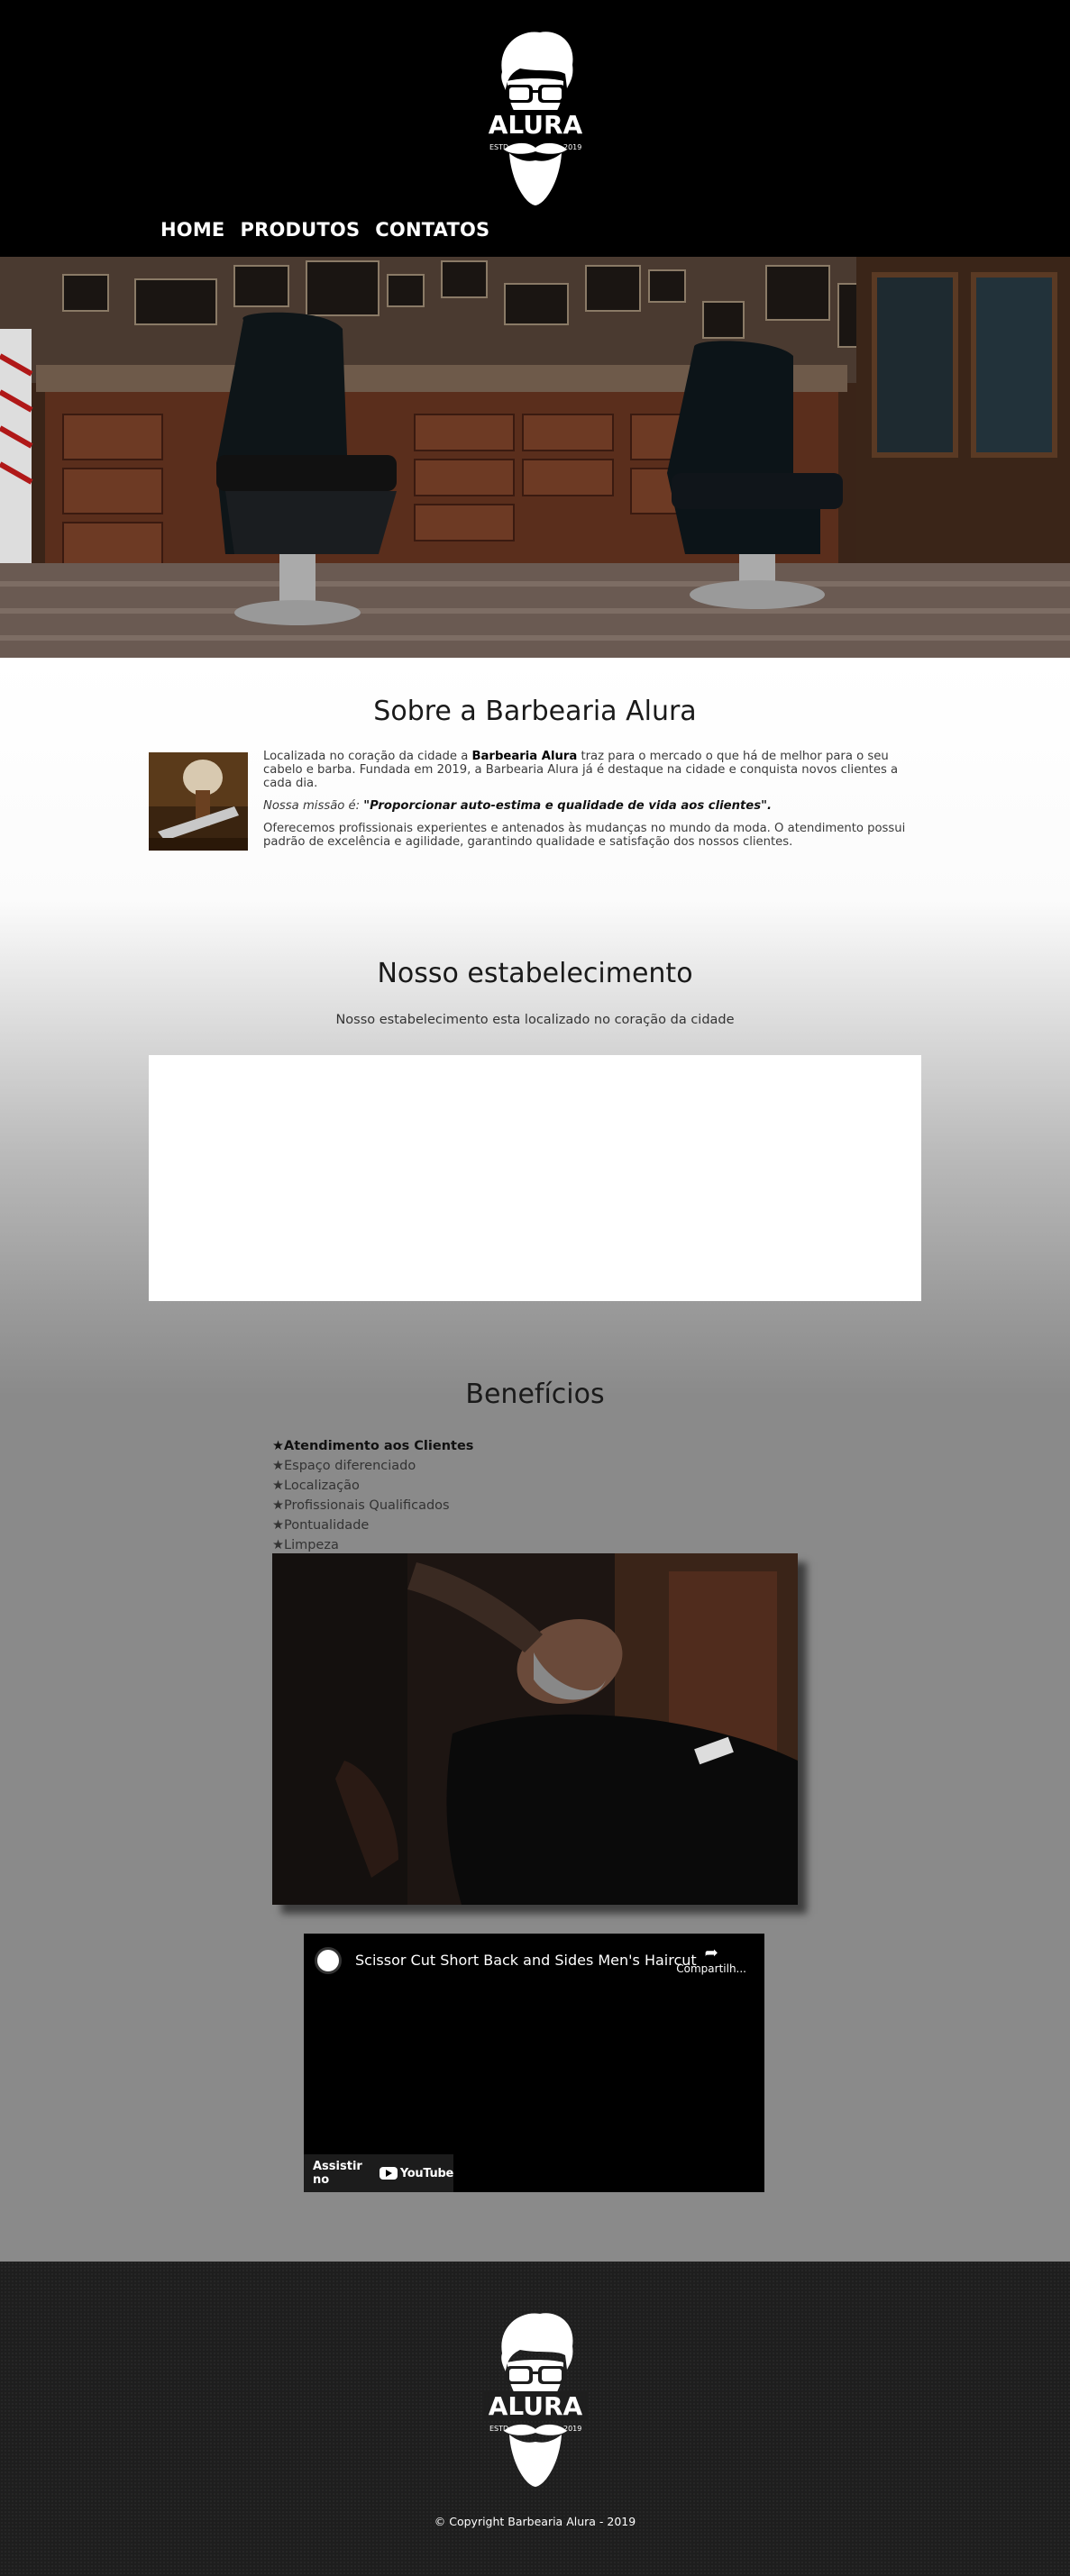 The height and width of the screenshot is (2576, 1070). Describe the element at coordinates (536, 2406) in the screenshot. I see `svg-text: ALURA` at that location.